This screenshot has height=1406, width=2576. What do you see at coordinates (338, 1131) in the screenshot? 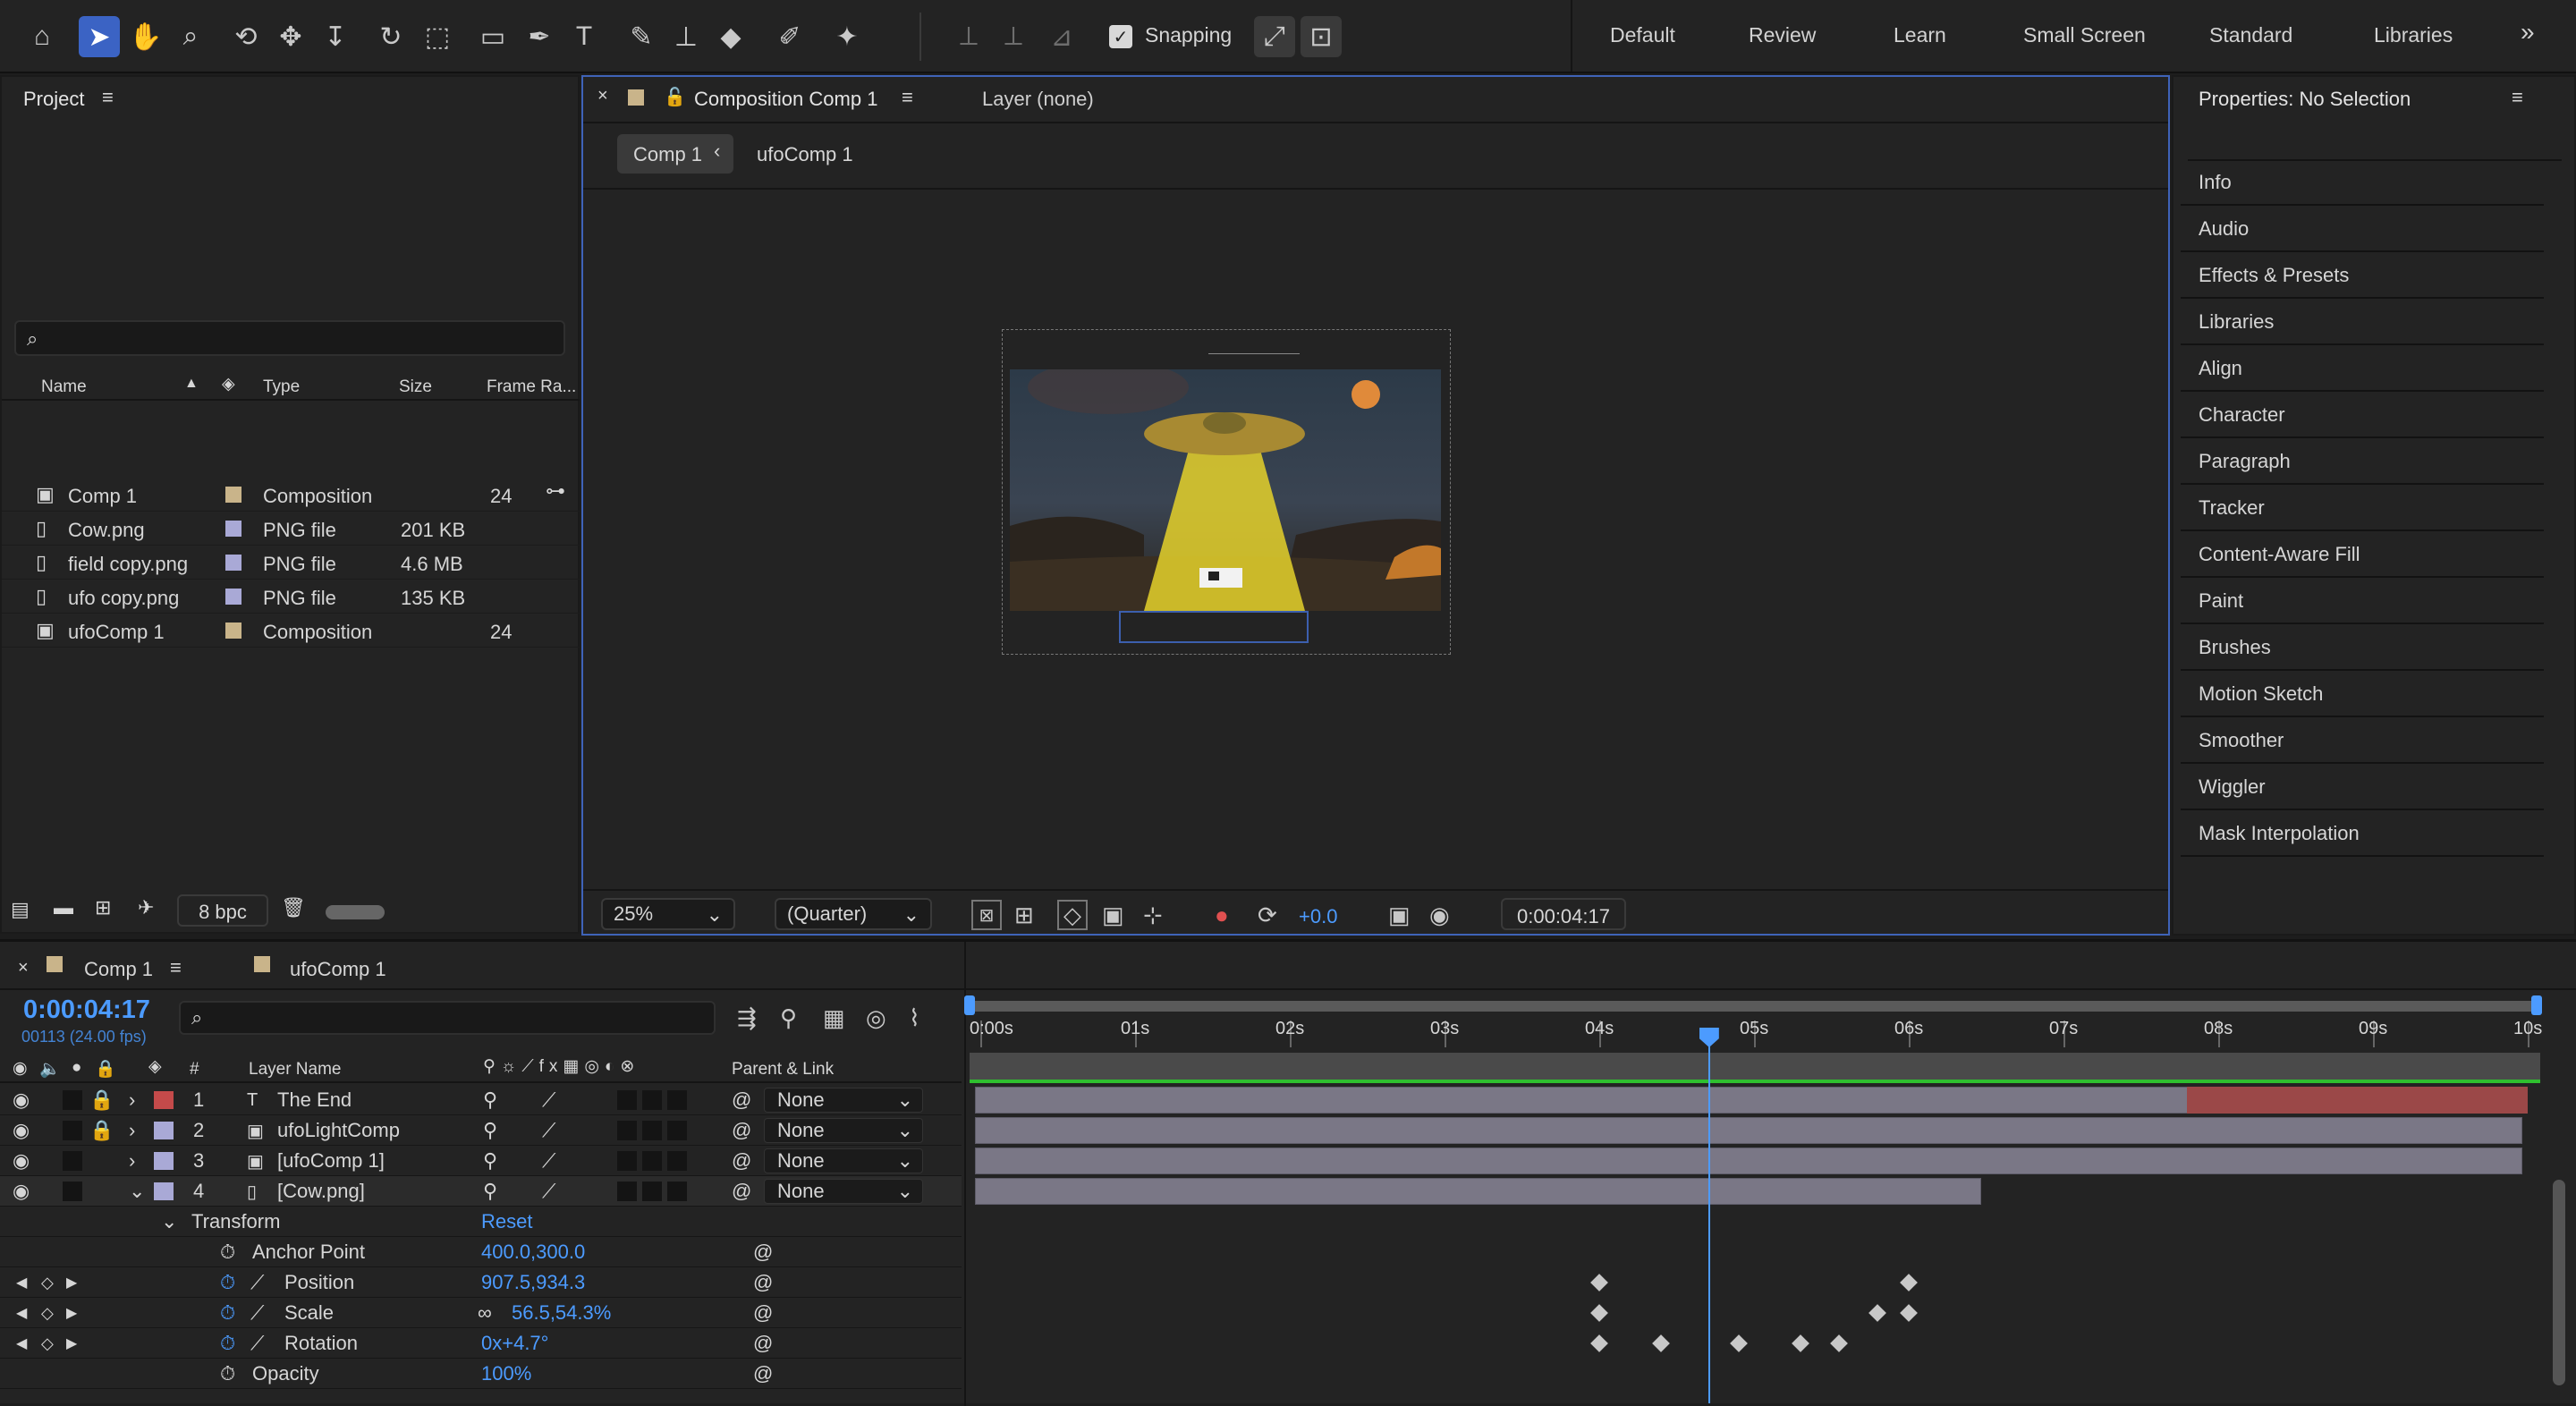
I see `layer-name: ufoLightComp` at bounding box center [338, 1131].